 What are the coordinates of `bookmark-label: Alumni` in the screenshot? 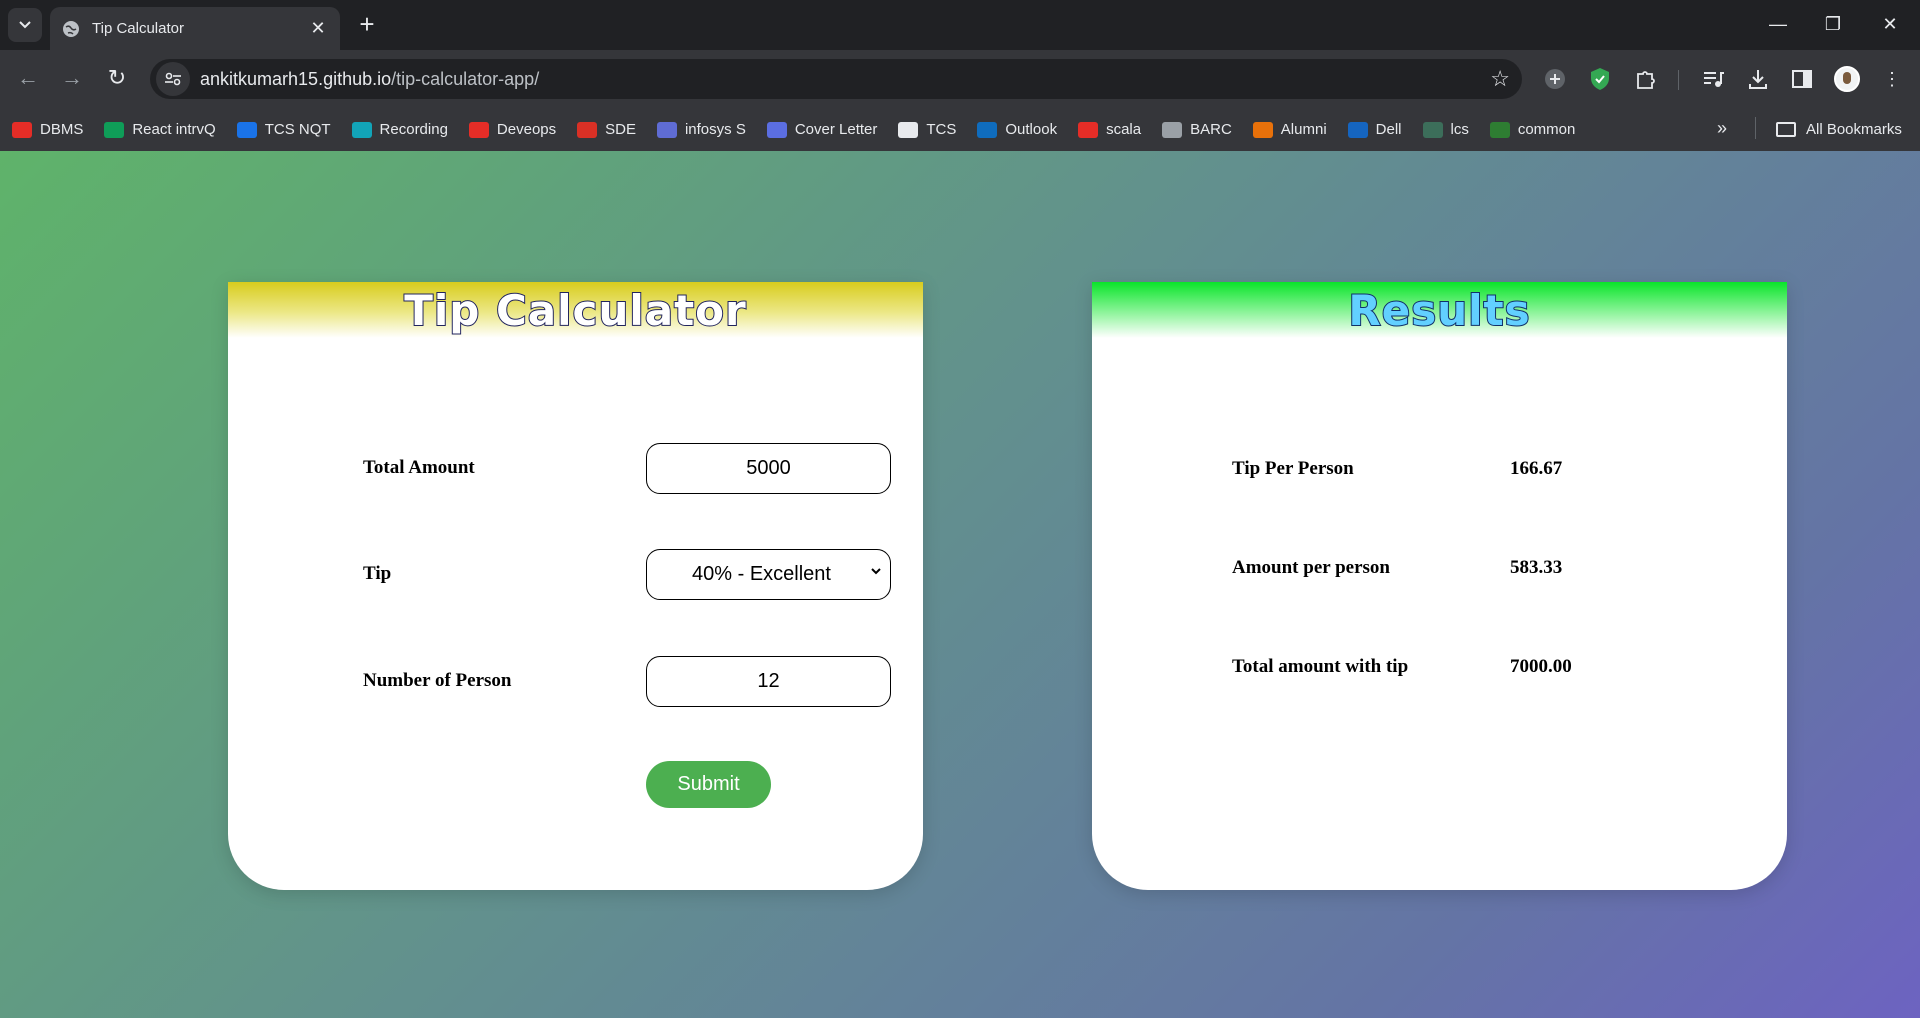 It's located at (1303, 129).